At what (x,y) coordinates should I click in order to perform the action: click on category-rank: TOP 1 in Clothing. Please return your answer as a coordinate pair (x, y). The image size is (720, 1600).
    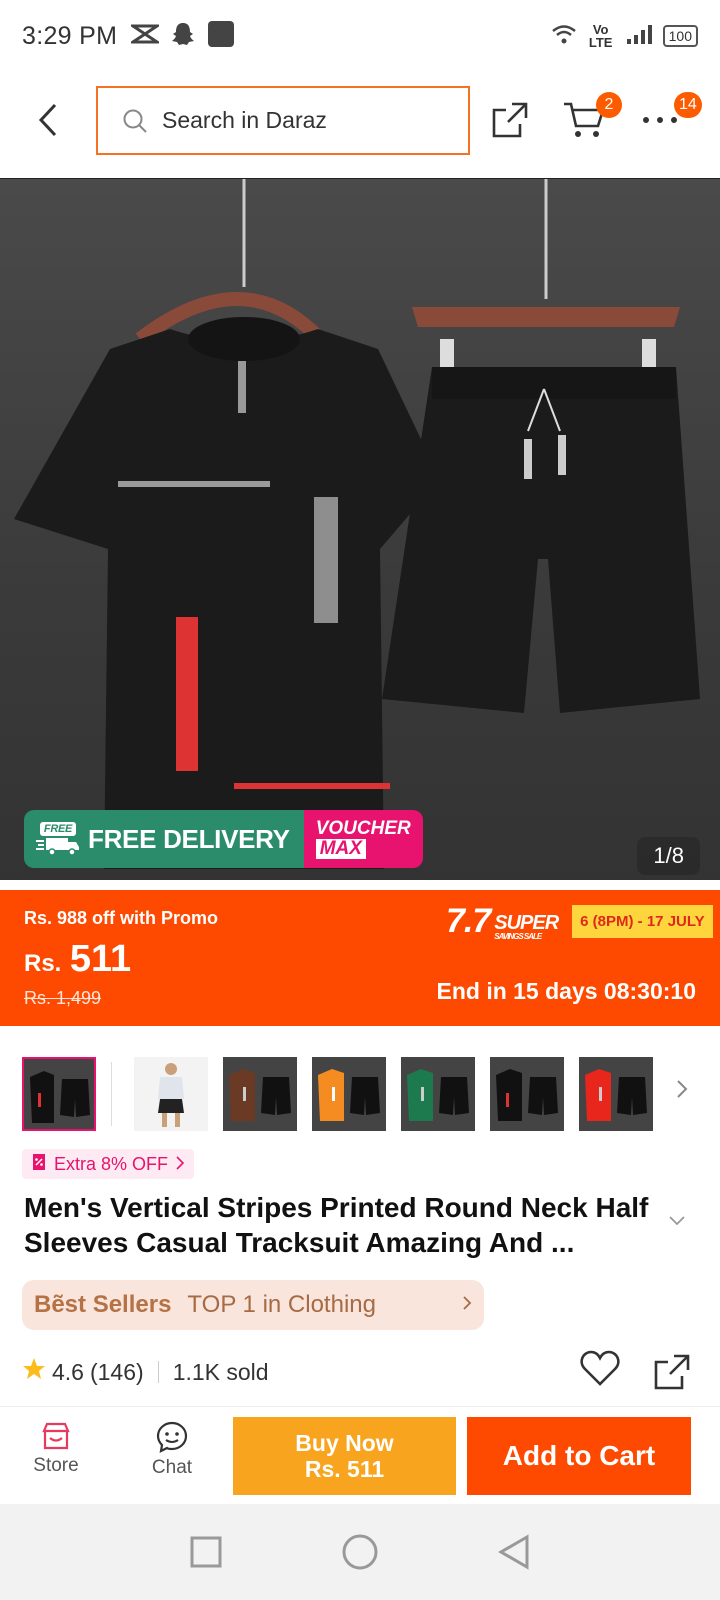
    Looking at the image, I should click on (281, 1304).